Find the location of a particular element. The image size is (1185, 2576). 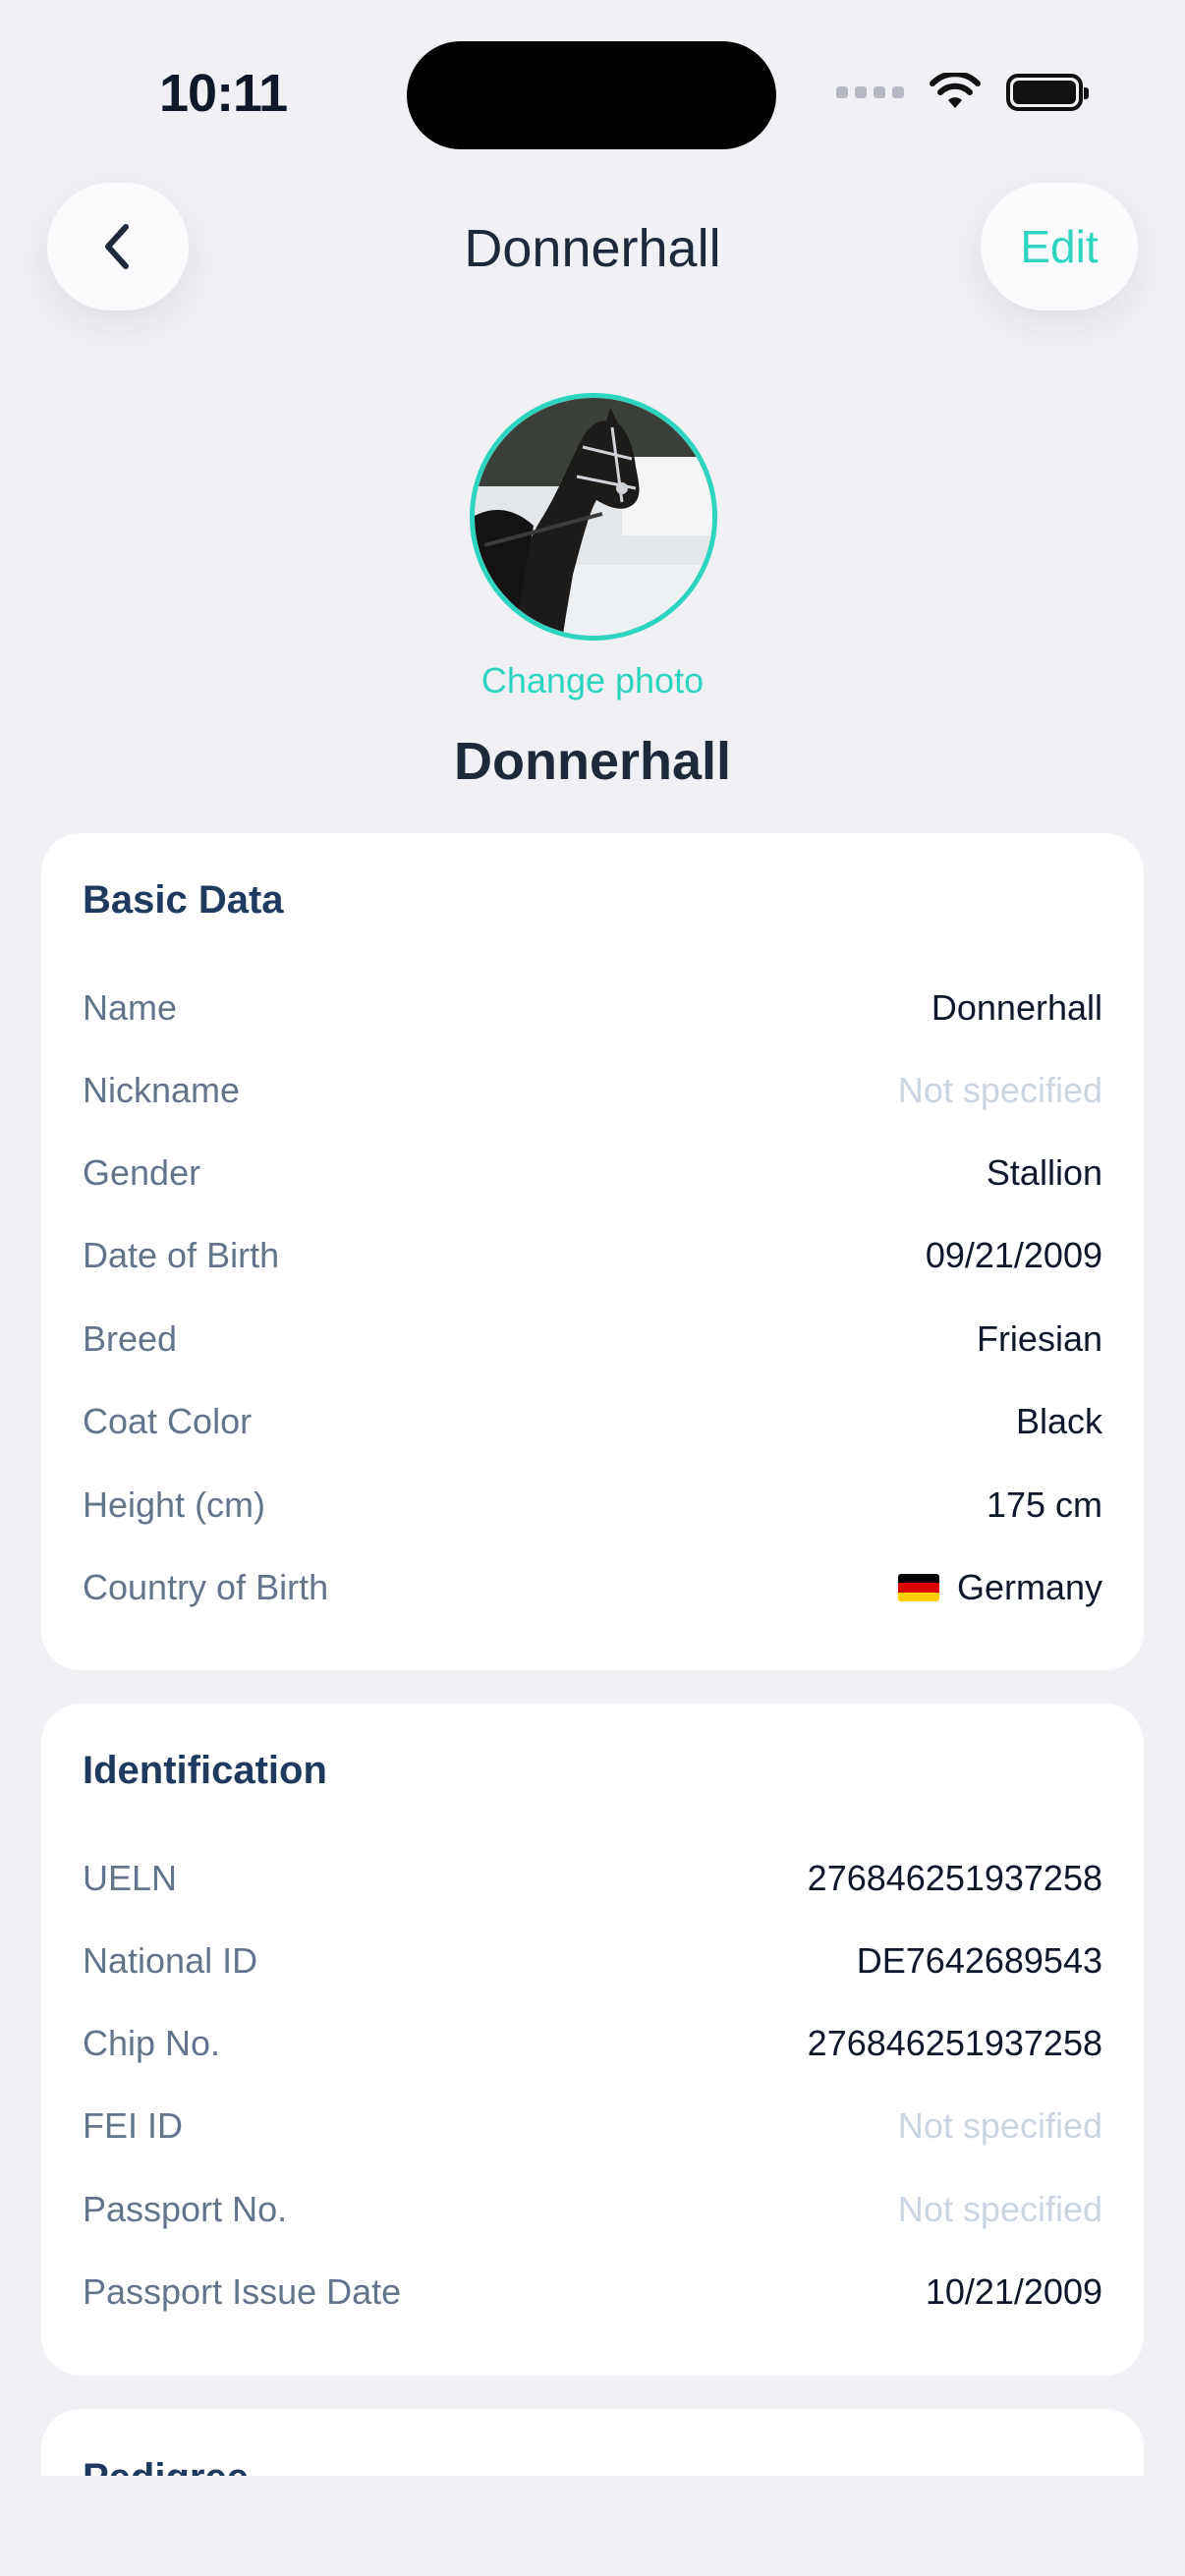

horse-name: Donnerhall is located at coordinates (592, 761).